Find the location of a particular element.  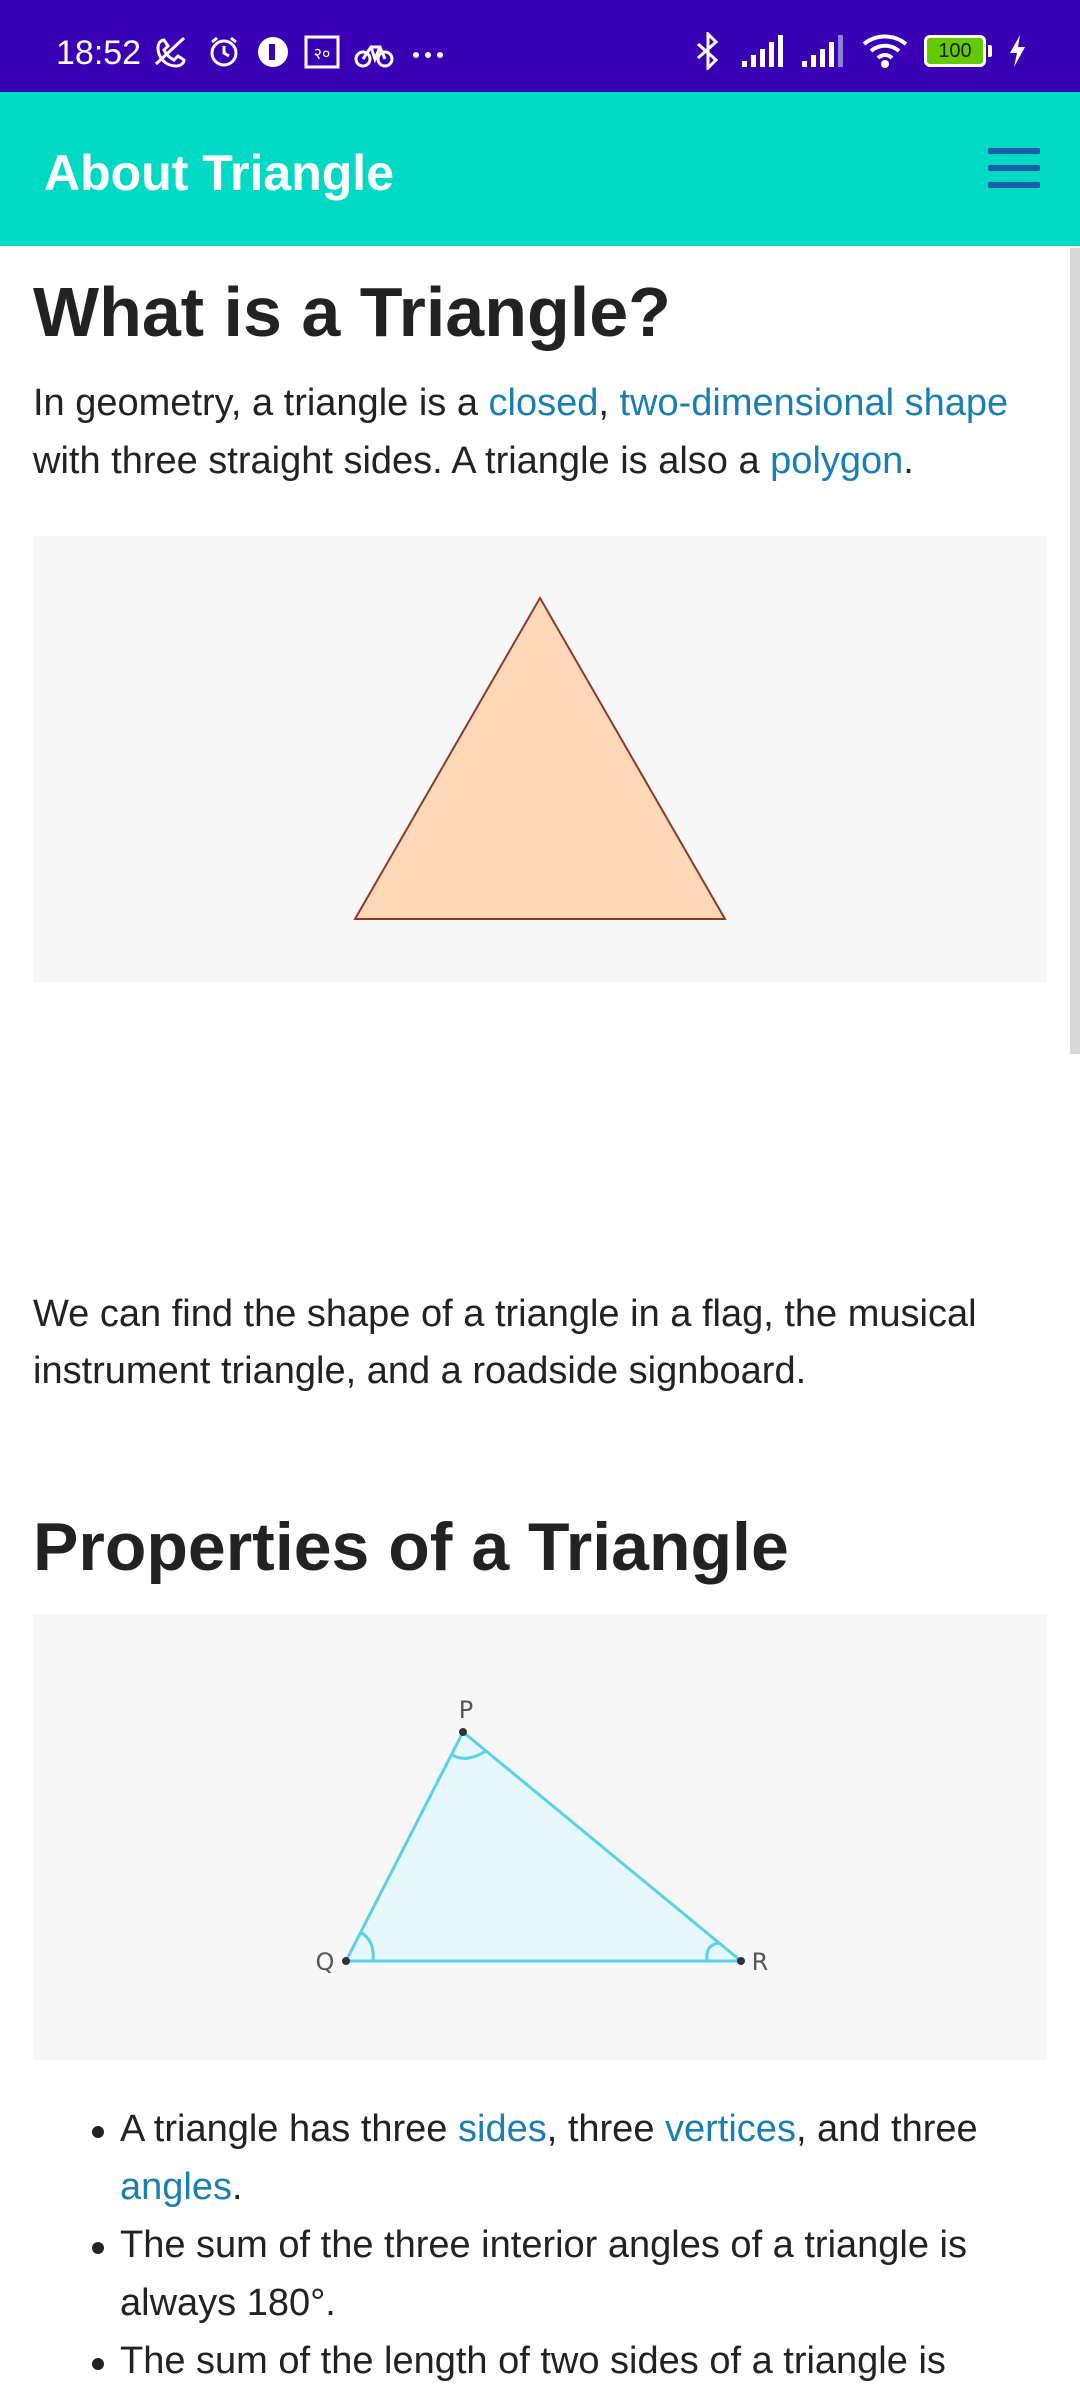

battery-level: 100 is located at coordinates (955, 51).